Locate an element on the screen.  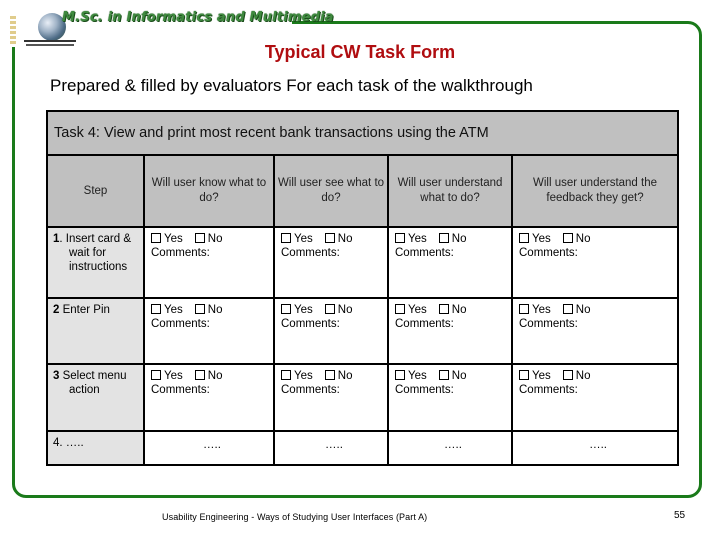
column-header-step: Step is located at coordinates (95, 191).